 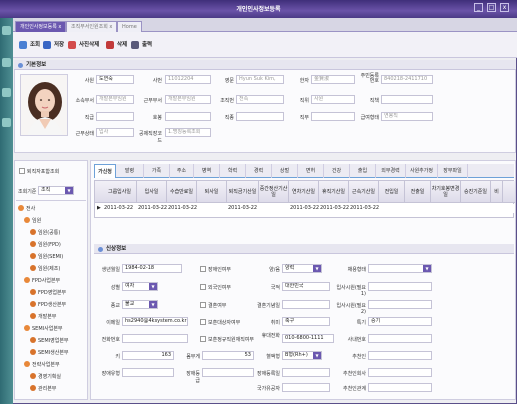 I want to click on national-merit-field, so click(x=306, y=387).